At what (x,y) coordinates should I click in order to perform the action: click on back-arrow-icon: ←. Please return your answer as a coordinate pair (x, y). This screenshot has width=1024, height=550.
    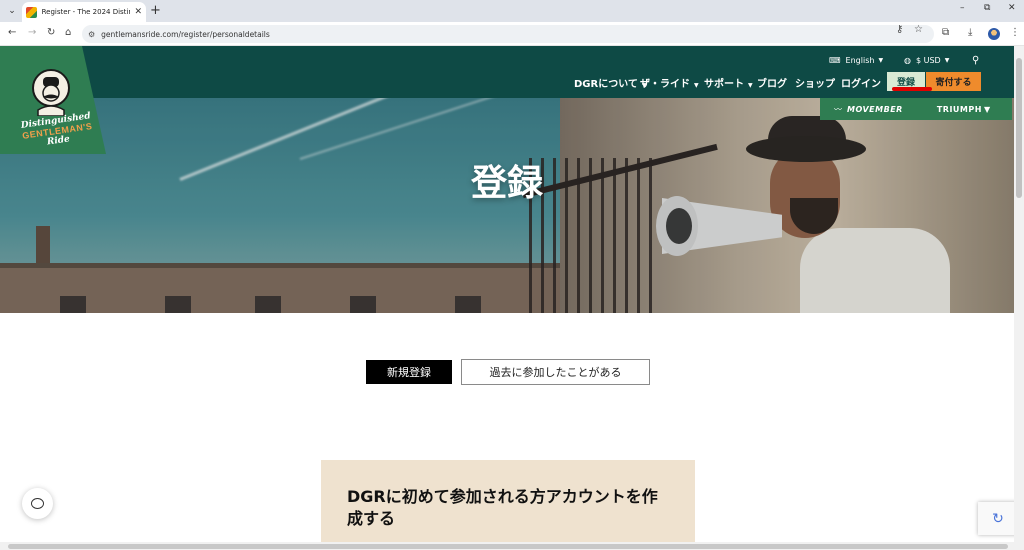
    Looking at the image, I should click on (12, 32).